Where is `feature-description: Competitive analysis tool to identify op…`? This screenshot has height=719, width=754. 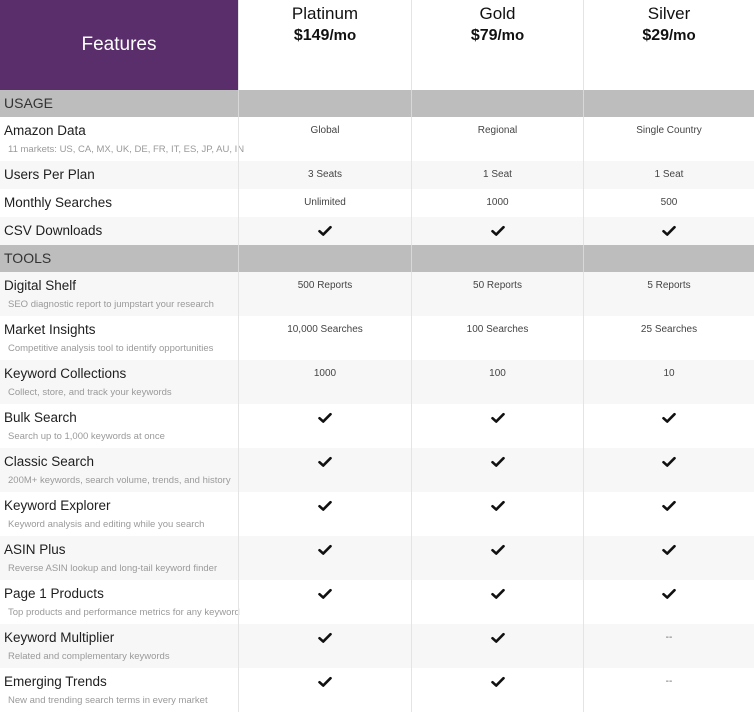
feature-description: Competitive analysis tool to identify op… is located at coordinates (111, 348).